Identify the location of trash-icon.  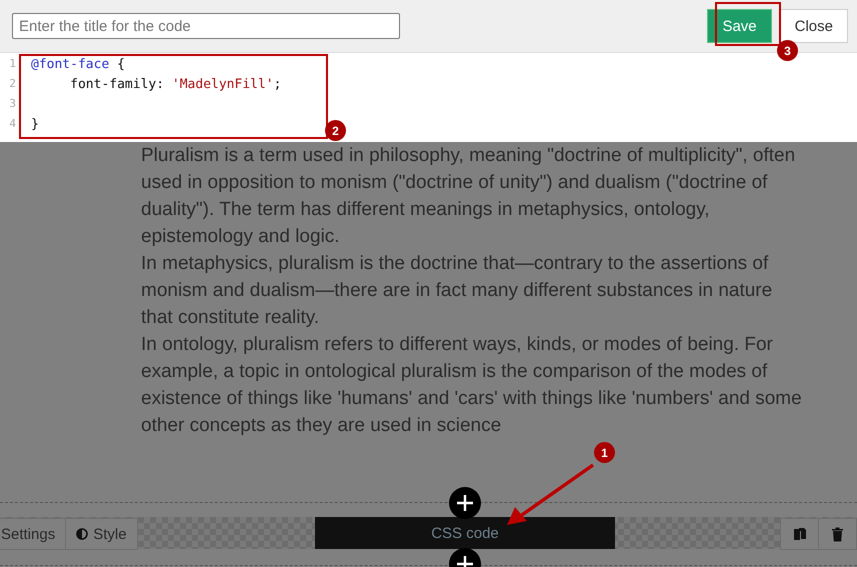
(837, 534).